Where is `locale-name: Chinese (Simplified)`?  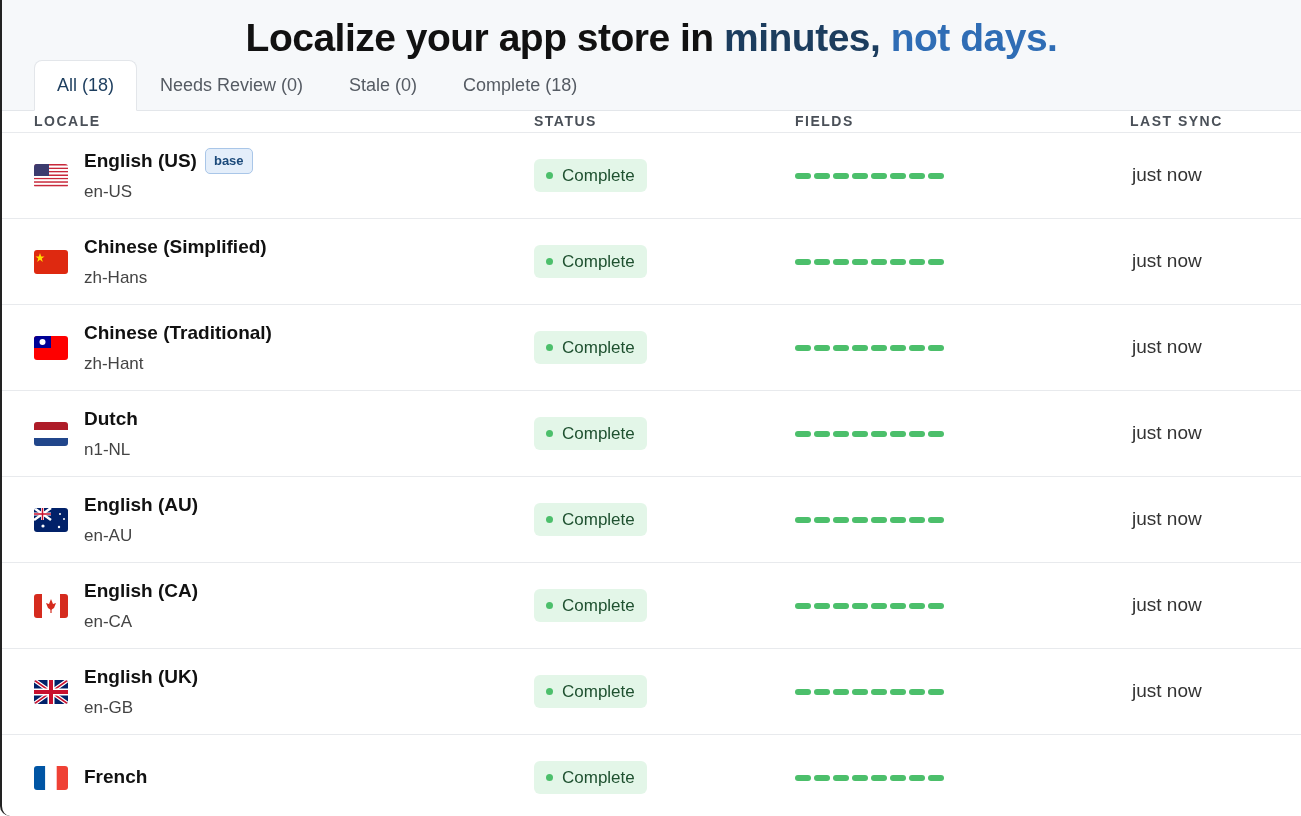
locale-name: Chinese (Simplified) is located at coordinates (175, 246).